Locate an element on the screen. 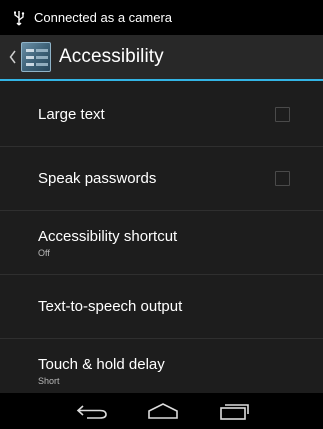 The height and width of the screenshot is (429, 323). page-title: Accessibility is located at coordinates (111, 56).